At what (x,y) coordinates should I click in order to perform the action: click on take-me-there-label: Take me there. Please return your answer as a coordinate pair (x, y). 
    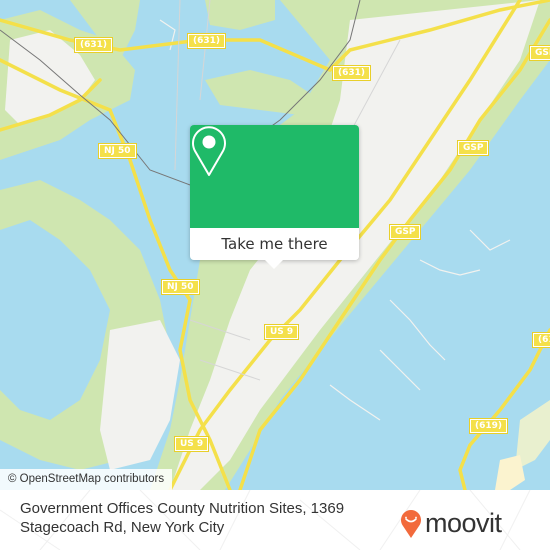
    Looking at the image, I should click on (274, 244).